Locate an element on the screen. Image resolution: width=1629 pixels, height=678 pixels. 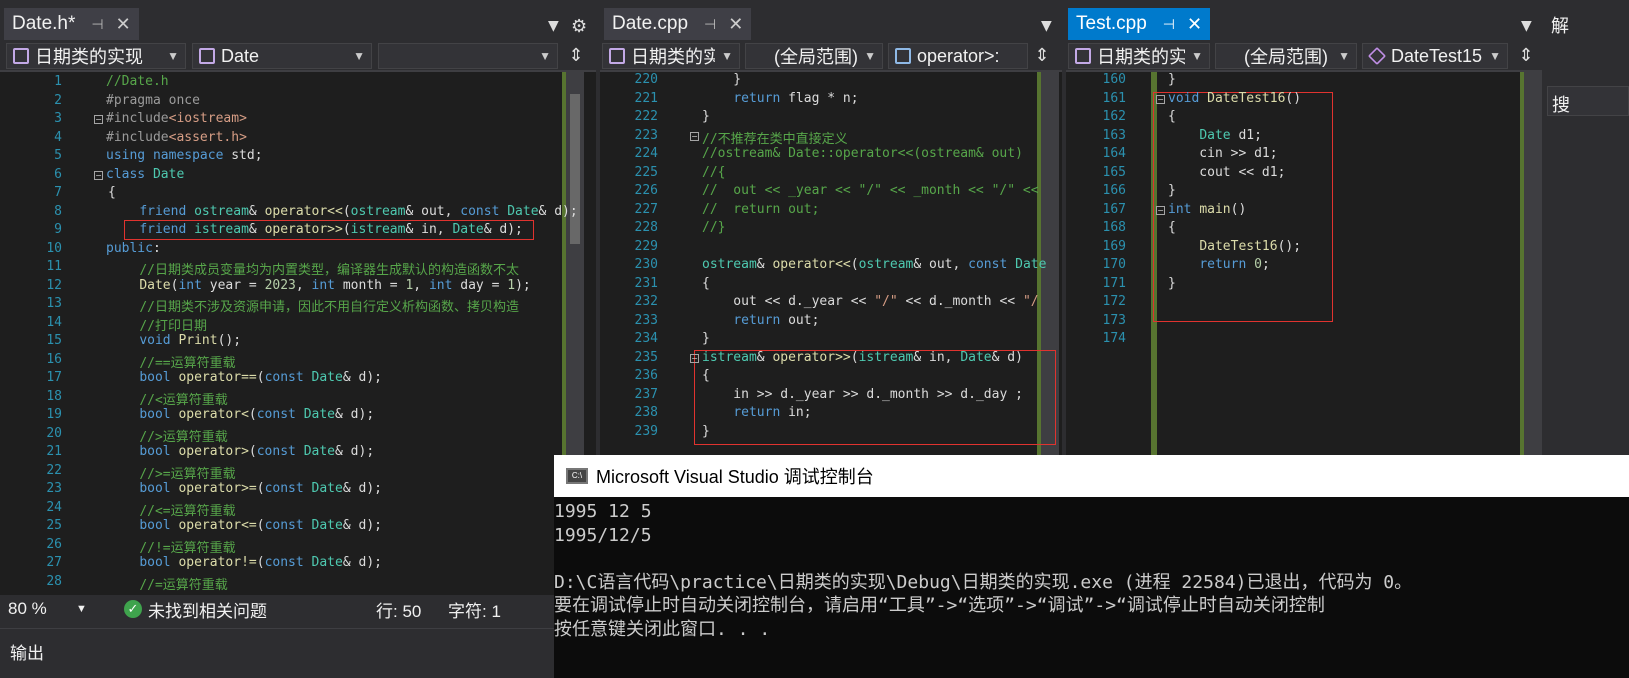
project-combo: 日期类的实 ▼ is located at coordinates (671, 56).